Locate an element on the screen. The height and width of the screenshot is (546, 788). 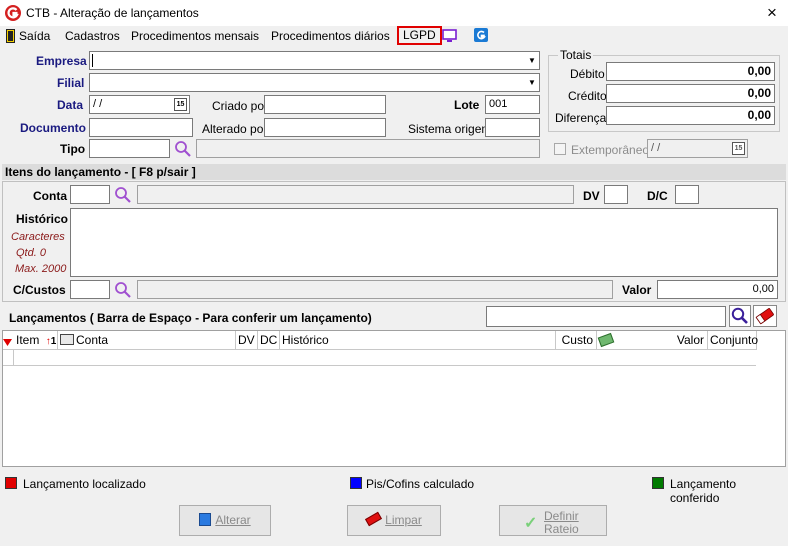
limpar-label: Limpar is located at coordinates (403, 520).